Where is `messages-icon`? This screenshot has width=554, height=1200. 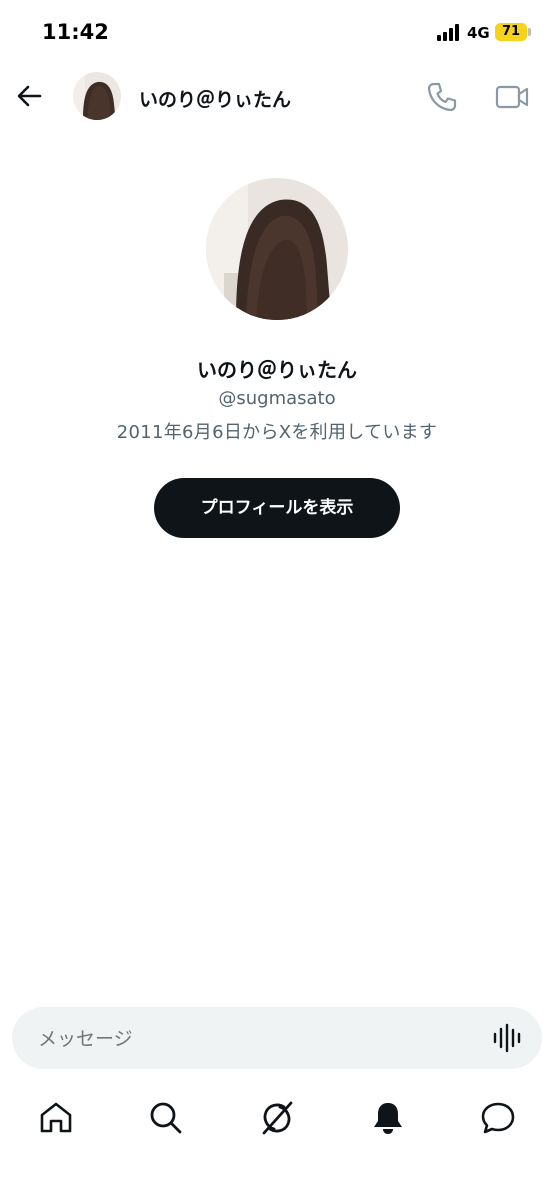 messages-icon is located at coordinates (498, 1118).